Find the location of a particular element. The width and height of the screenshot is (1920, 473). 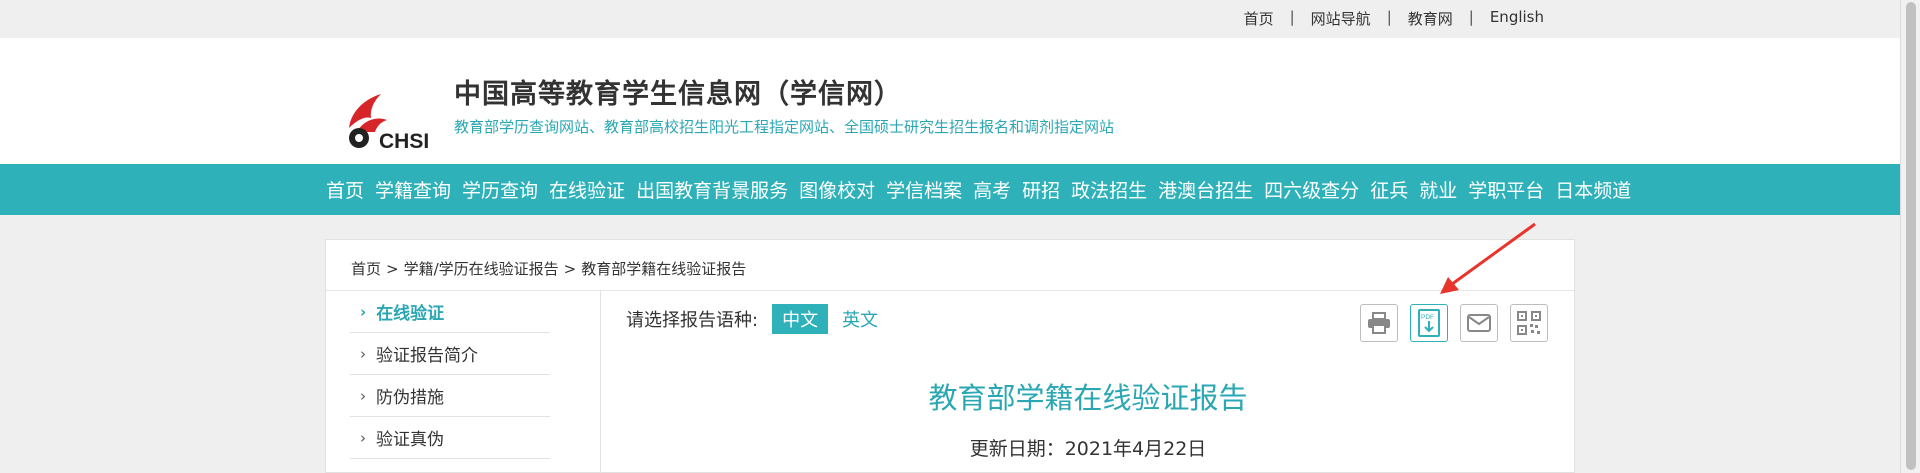

language-option-english: 英文 is located at coordinates (860, 319).